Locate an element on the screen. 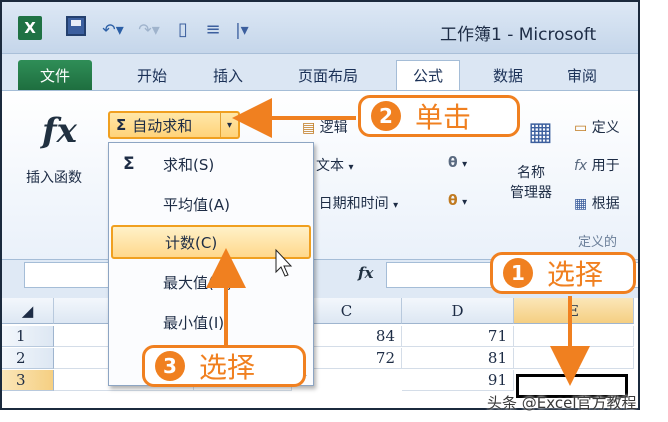 Image resolution: width=668 pixels, height=422 pixels. tab-formulas: 公式 is located at coordinates (428, 75).